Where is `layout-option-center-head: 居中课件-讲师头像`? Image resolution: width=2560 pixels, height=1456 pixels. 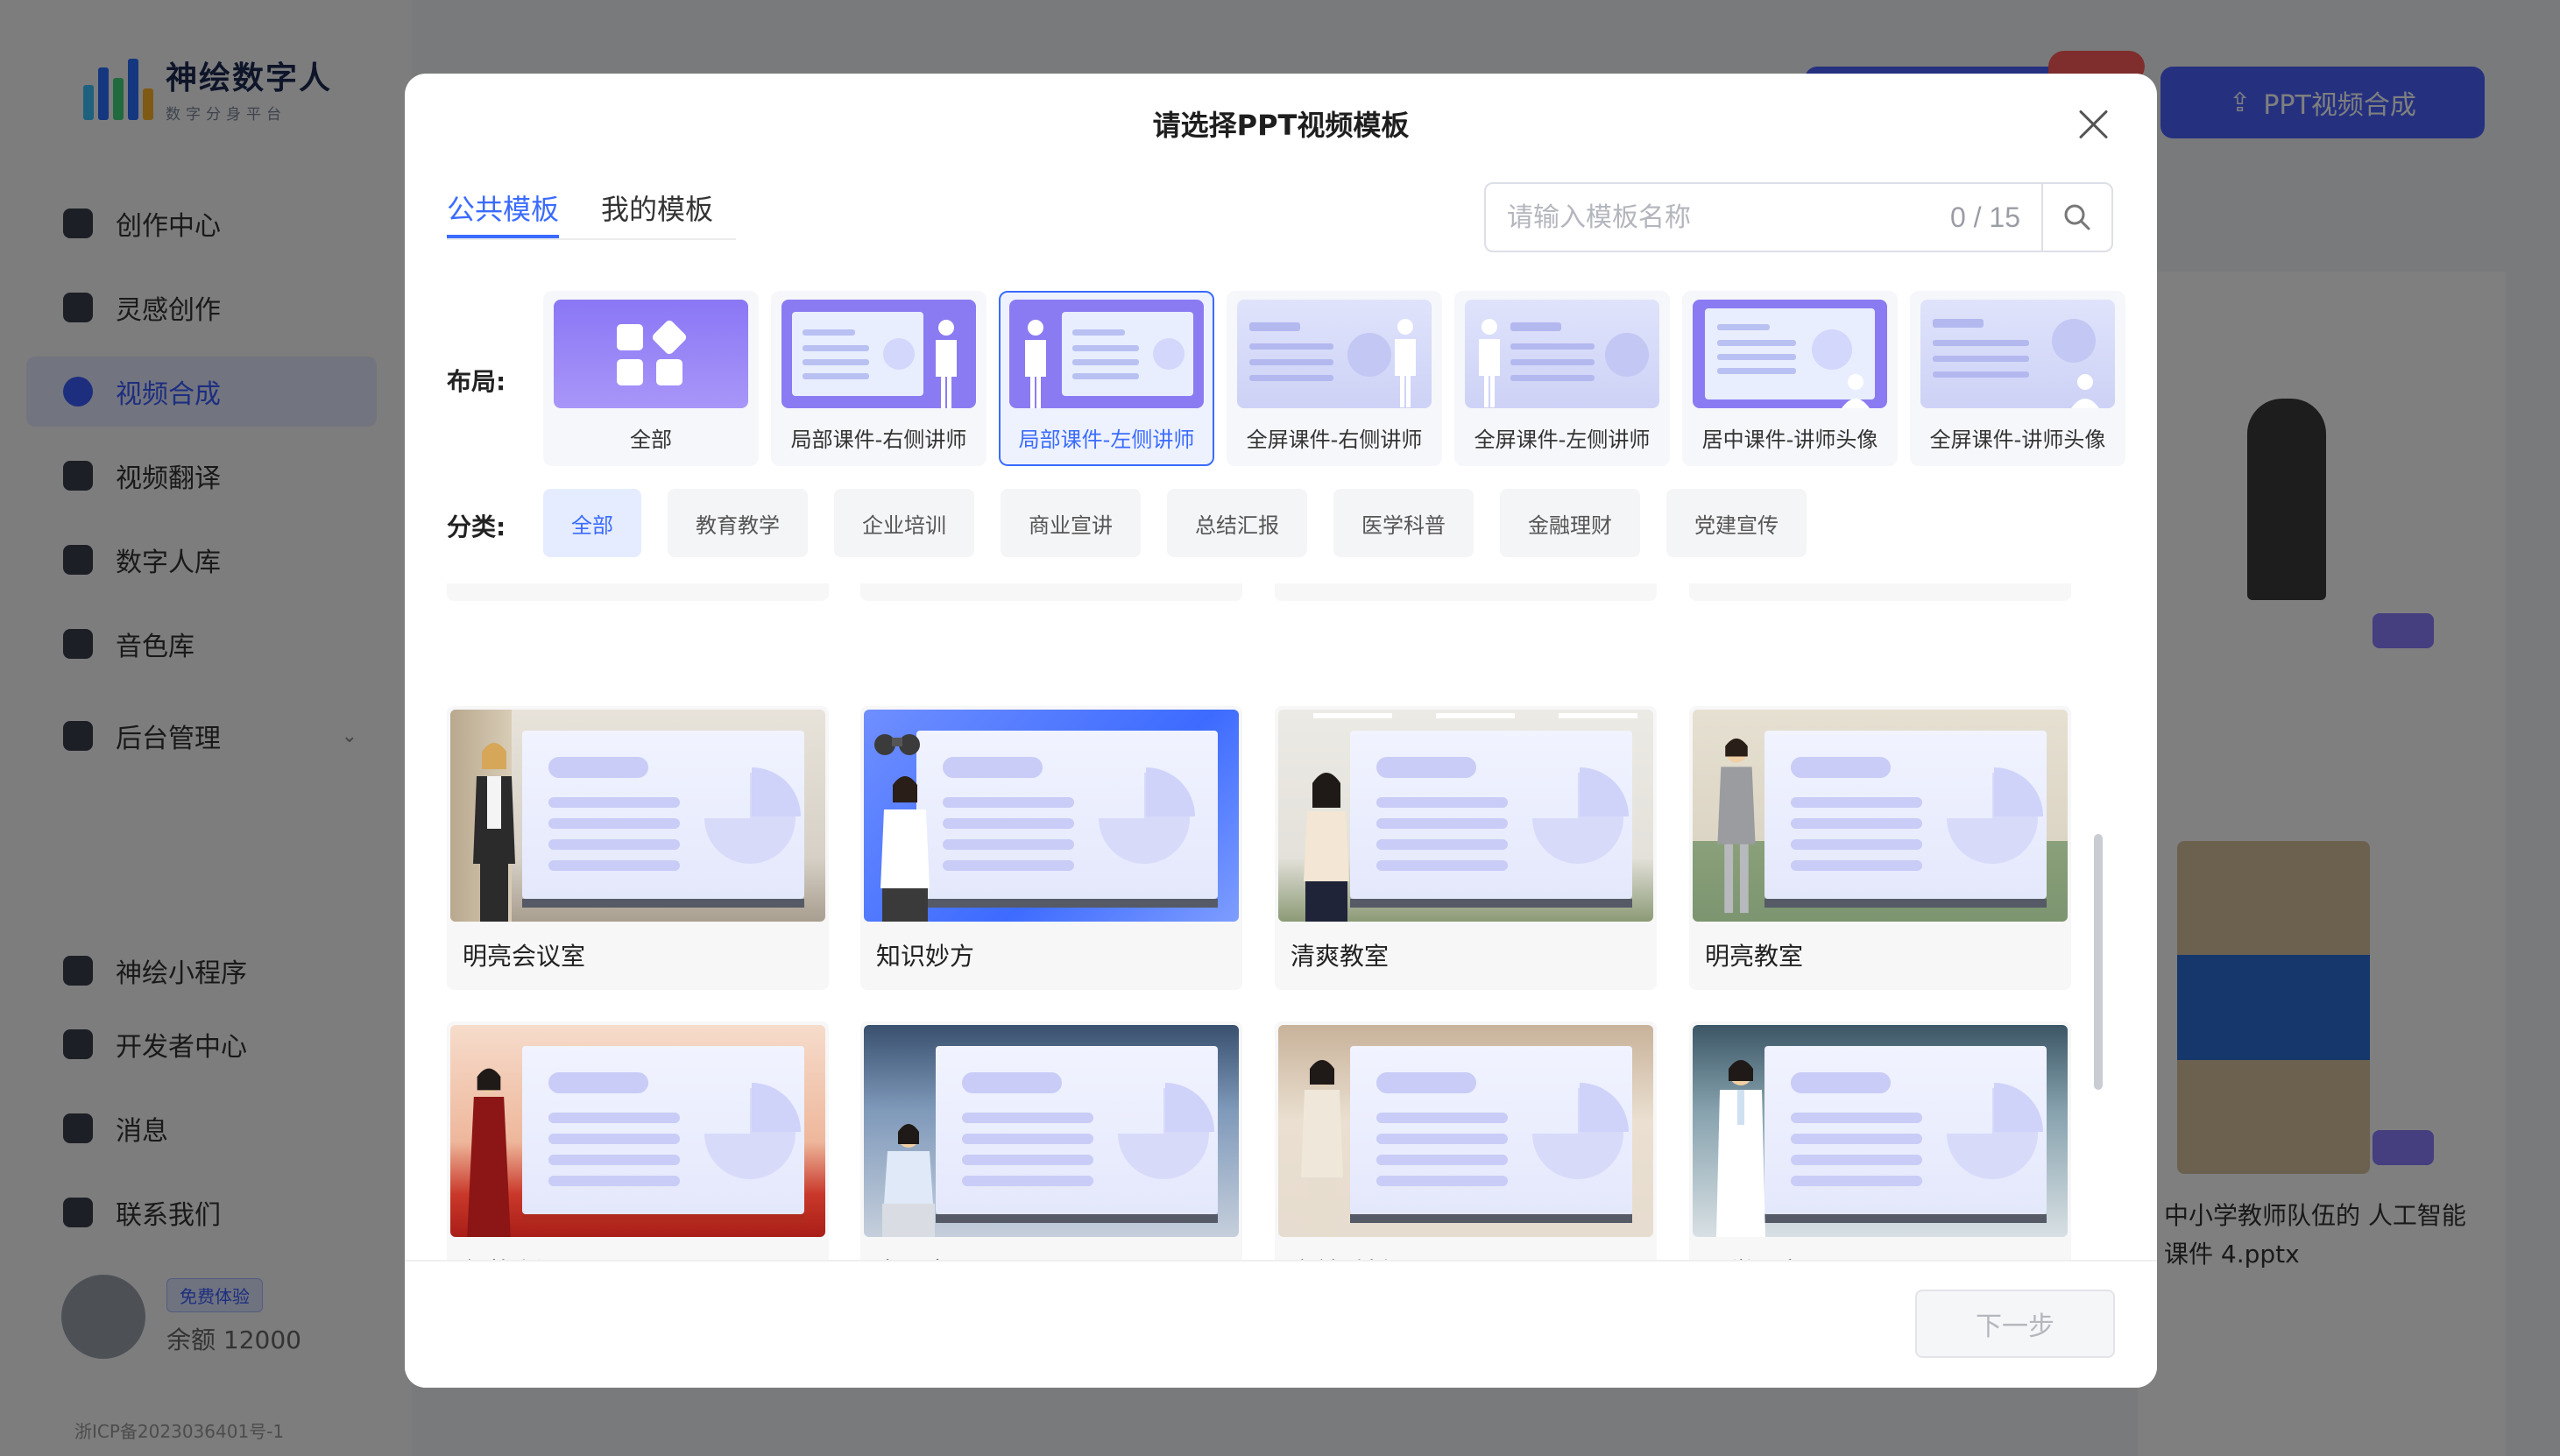 layout-option-center-head: 居中课件-讲师头像 is located at coordinates (1790, 378).